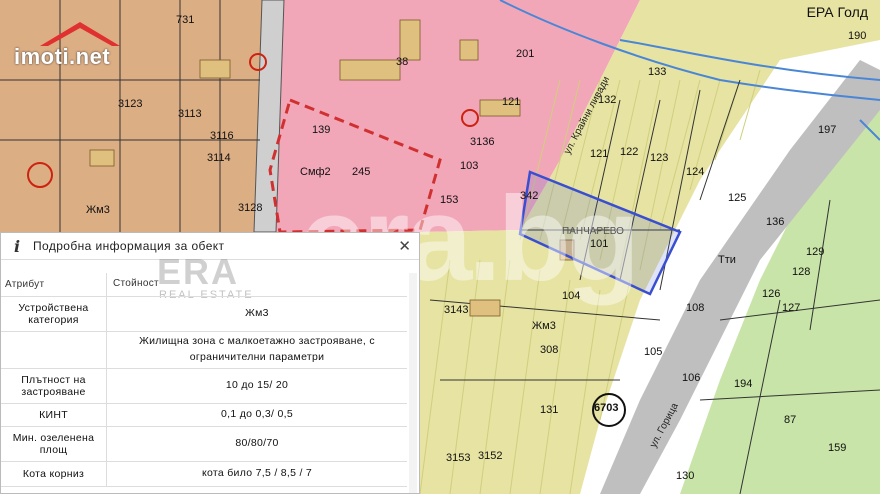  Describe the element at coordinates (695, 308) in the screenshot. I see `parcel-label: 108` at that location.